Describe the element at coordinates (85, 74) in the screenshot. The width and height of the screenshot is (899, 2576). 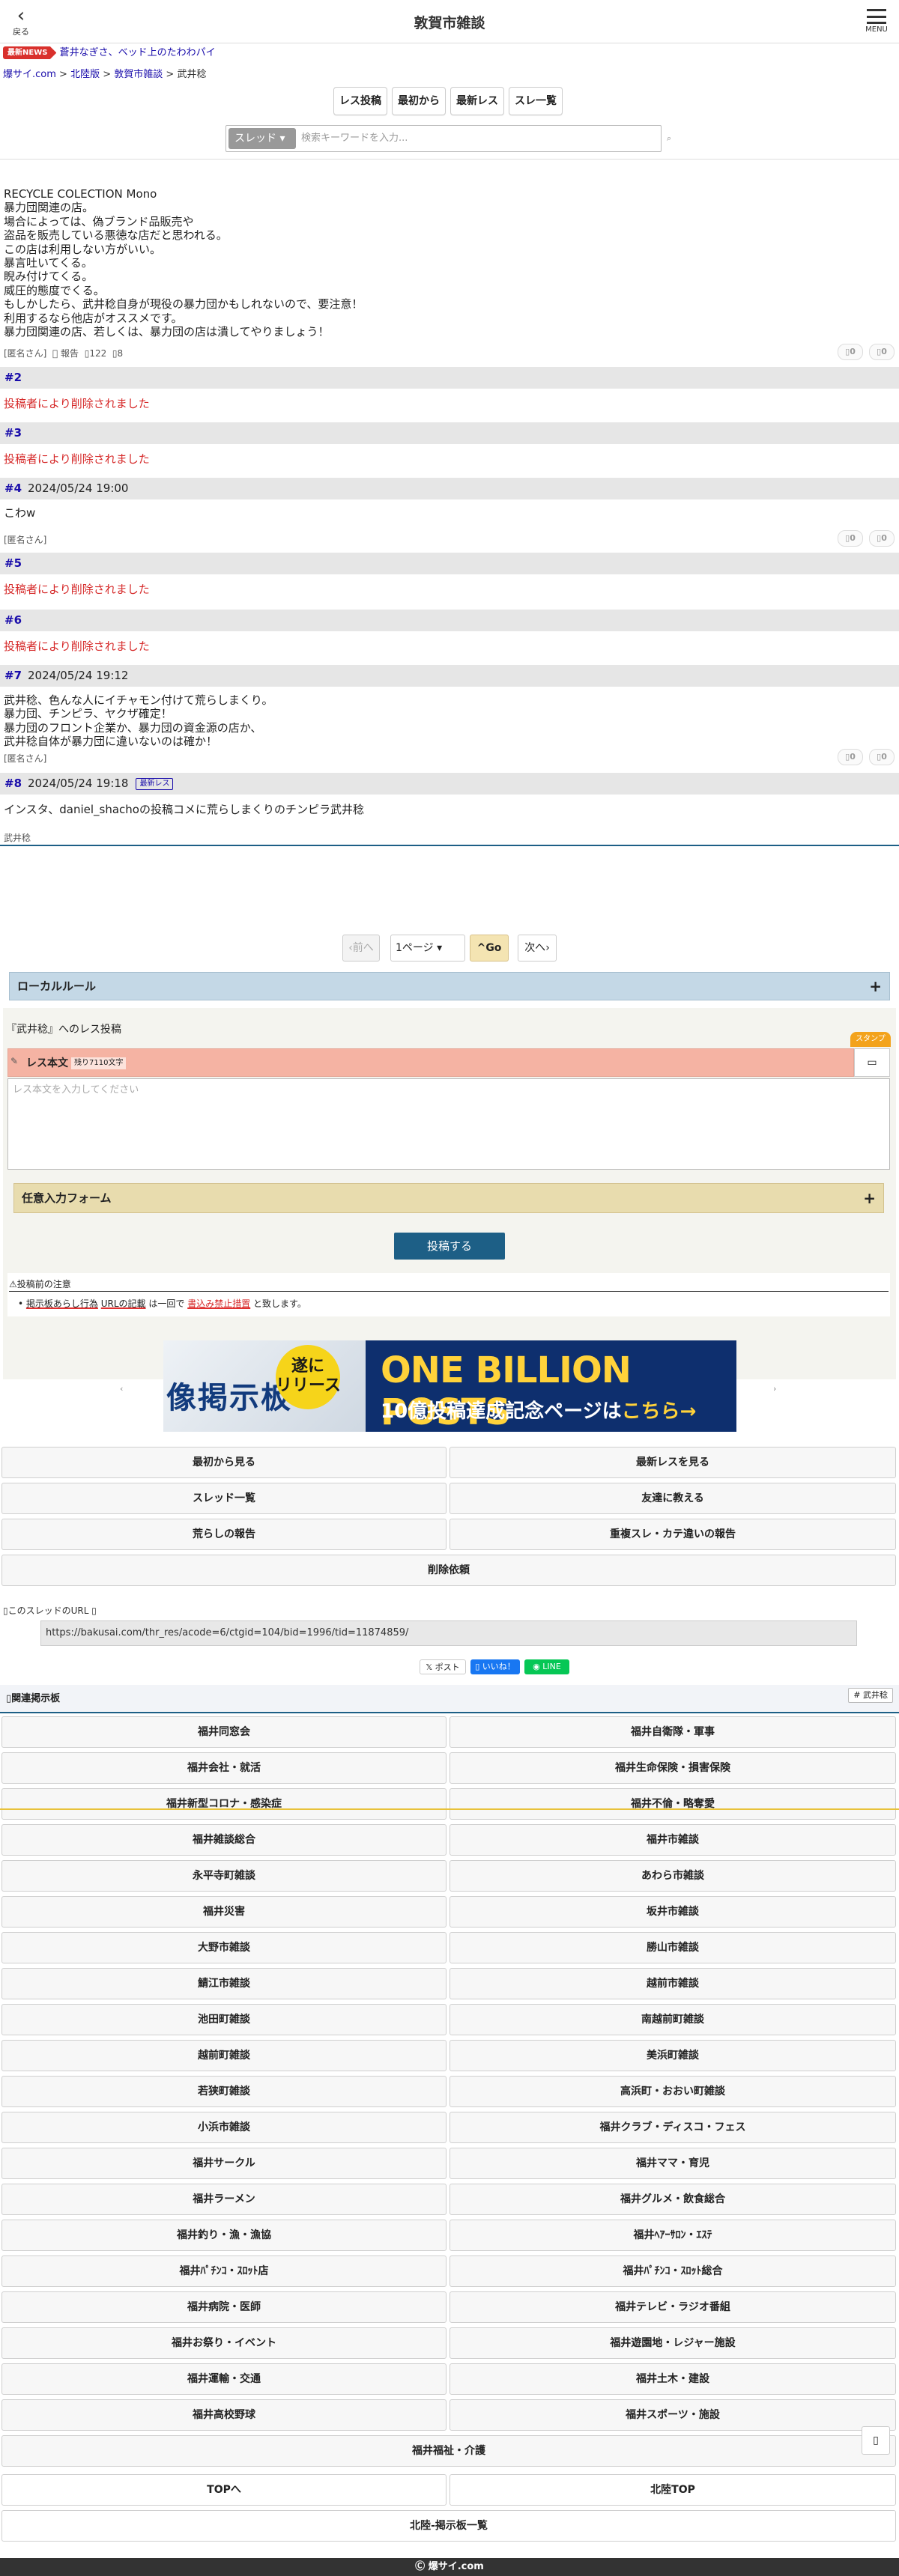
I see `breadcrumb-region: 北陸版` at that location.